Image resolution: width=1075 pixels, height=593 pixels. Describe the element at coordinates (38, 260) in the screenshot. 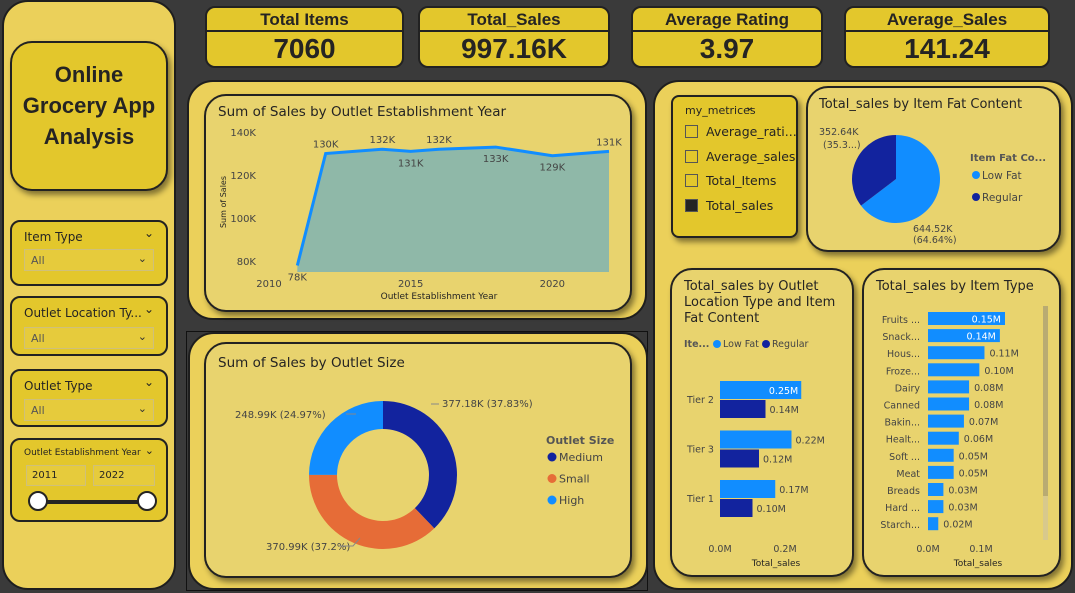

I see `item-type-value: All` at that location.